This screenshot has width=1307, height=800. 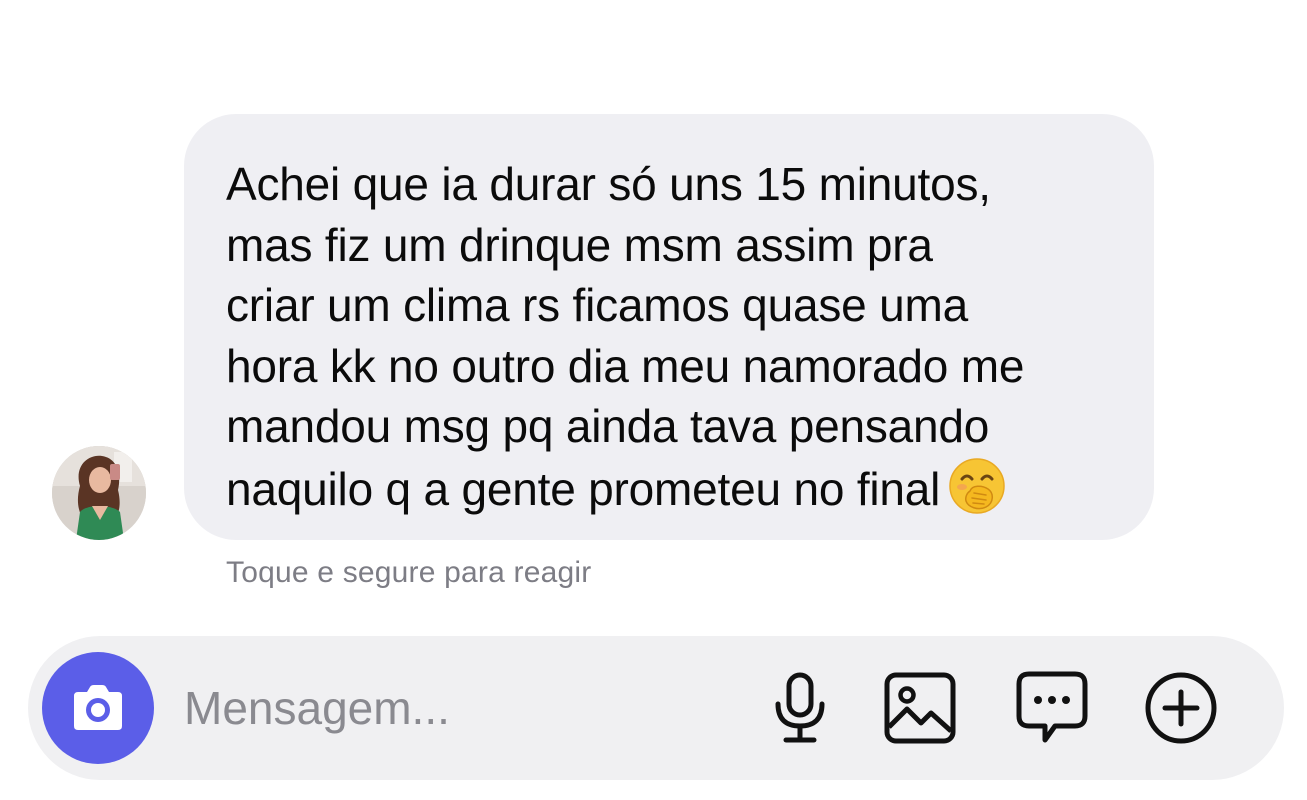 I want to click on plus-circle-icon, so click(x=1181, y=708).